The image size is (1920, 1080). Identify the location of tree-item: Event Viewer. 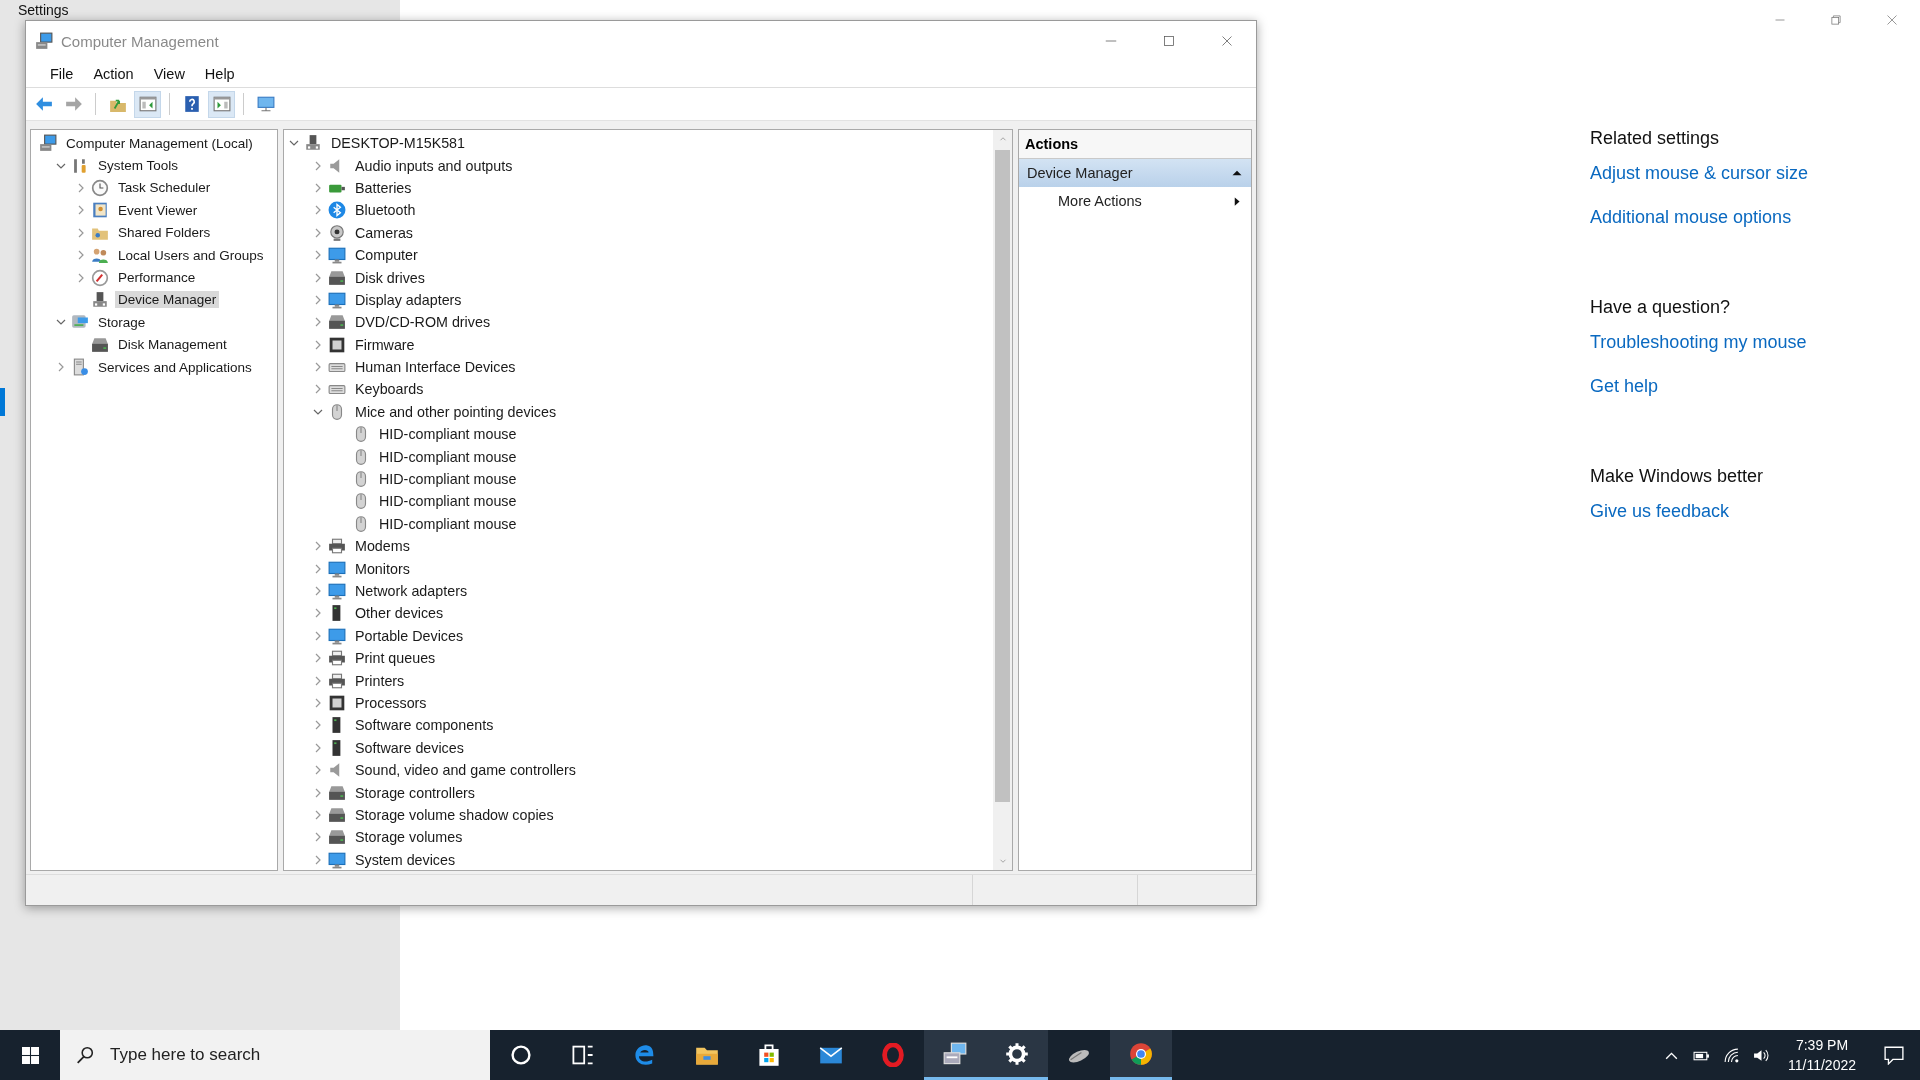
(158, 210).